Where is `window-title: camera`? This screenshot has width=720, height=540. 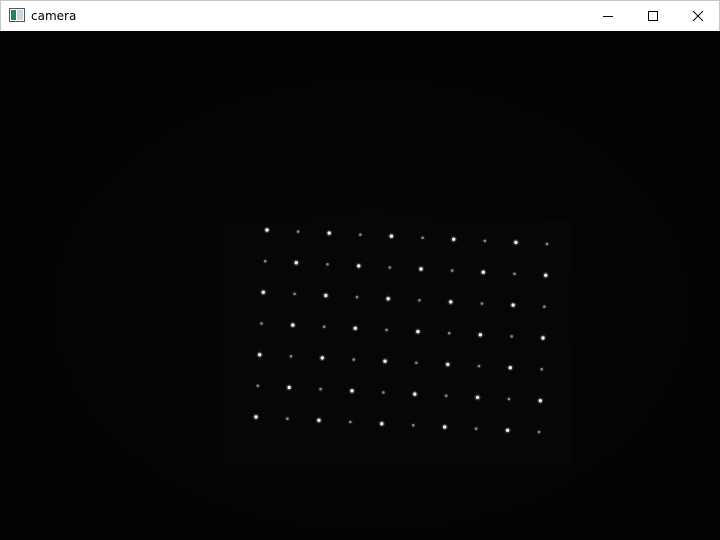
window-title: camera is located at coordinates (54, 16).